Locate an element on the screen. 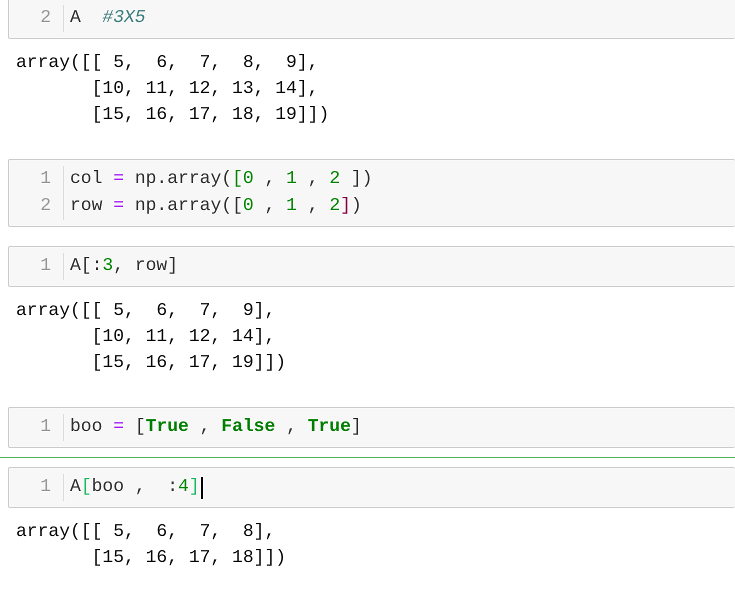 This screenshot has height=609, width=735. output-line: array([[ 5, 6, 7, 9], is located at coordinates (146, 311).